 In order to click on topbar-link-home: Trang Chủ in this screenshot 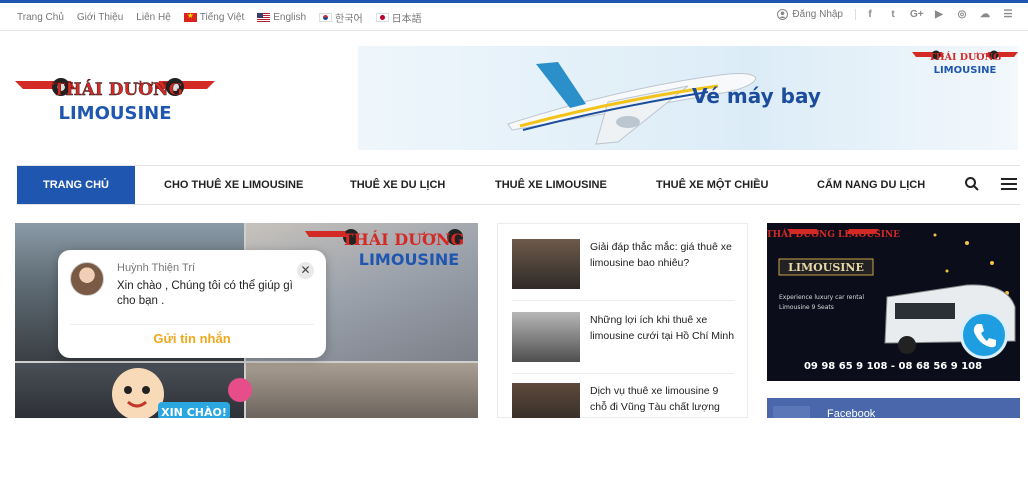, I will do `click(40, 17)`.